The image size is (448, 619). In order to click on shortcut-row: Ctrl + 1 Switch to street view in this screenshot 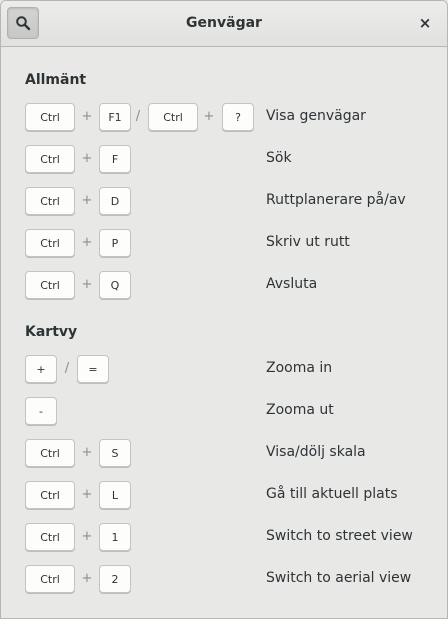, I will do `click(225, 538)`.